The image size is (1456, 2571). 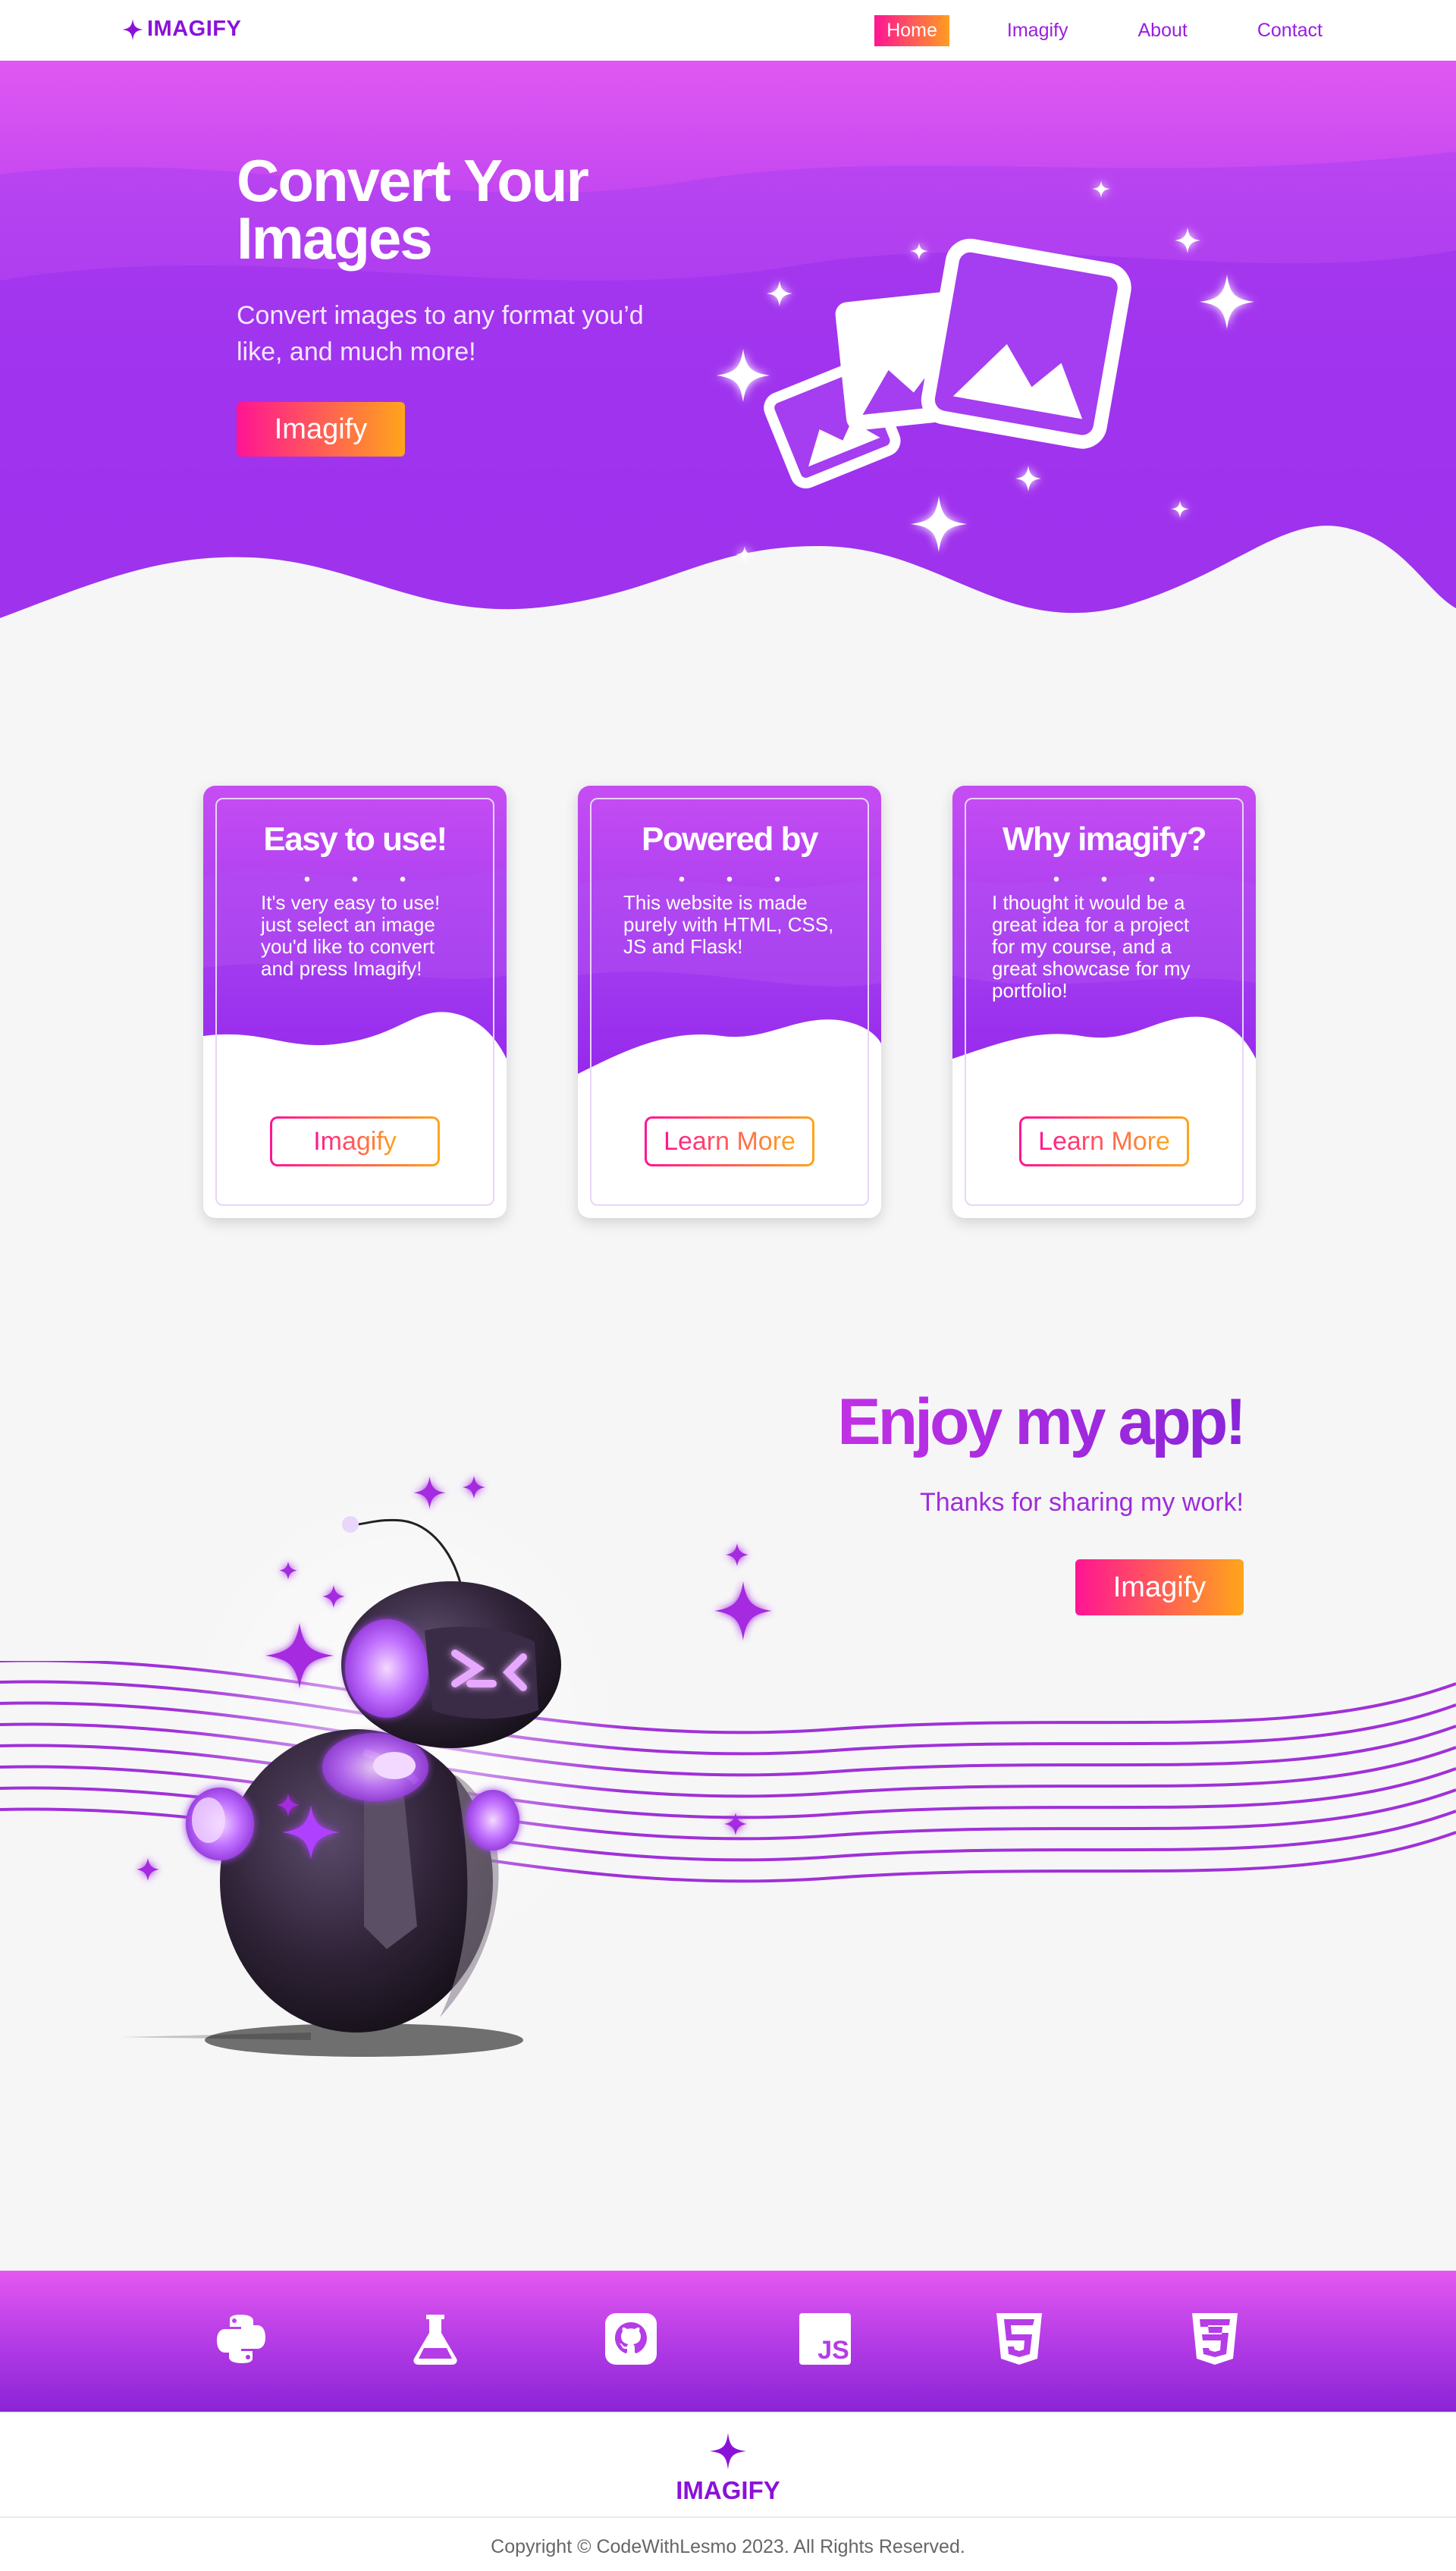 I want to click on nav-about: About, so click(x=1162, y=31).